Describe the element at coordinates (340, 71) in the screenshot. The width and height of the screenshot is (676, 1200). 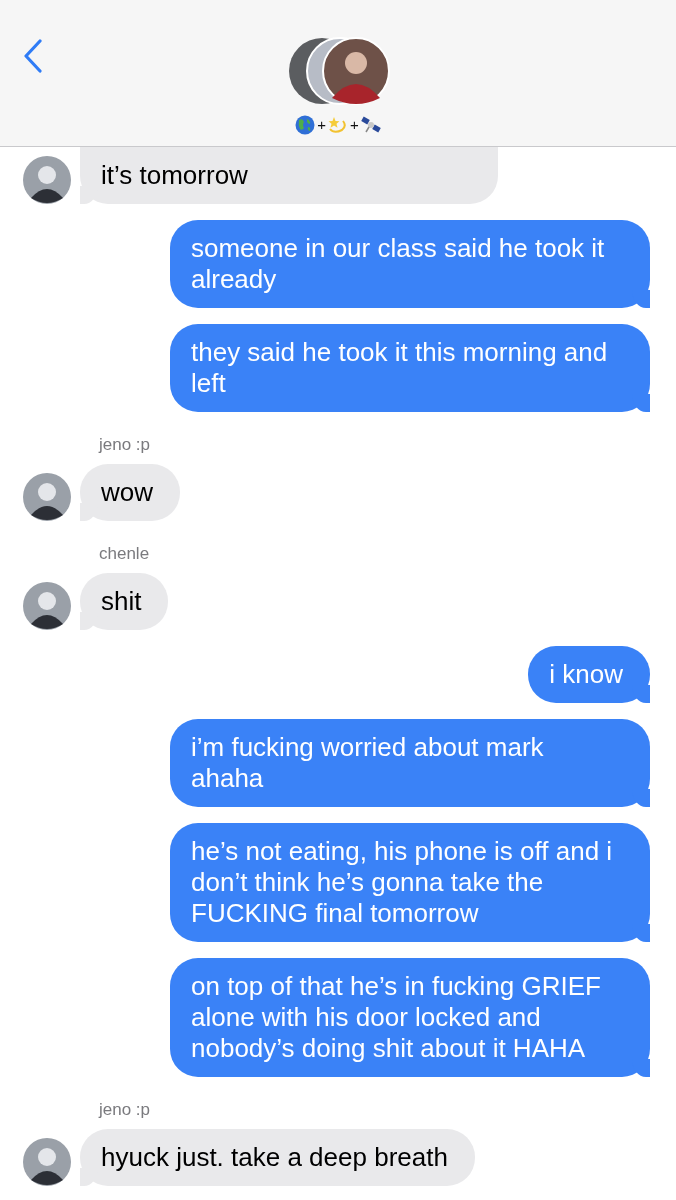
I see `group-avatars-icon` at that location.